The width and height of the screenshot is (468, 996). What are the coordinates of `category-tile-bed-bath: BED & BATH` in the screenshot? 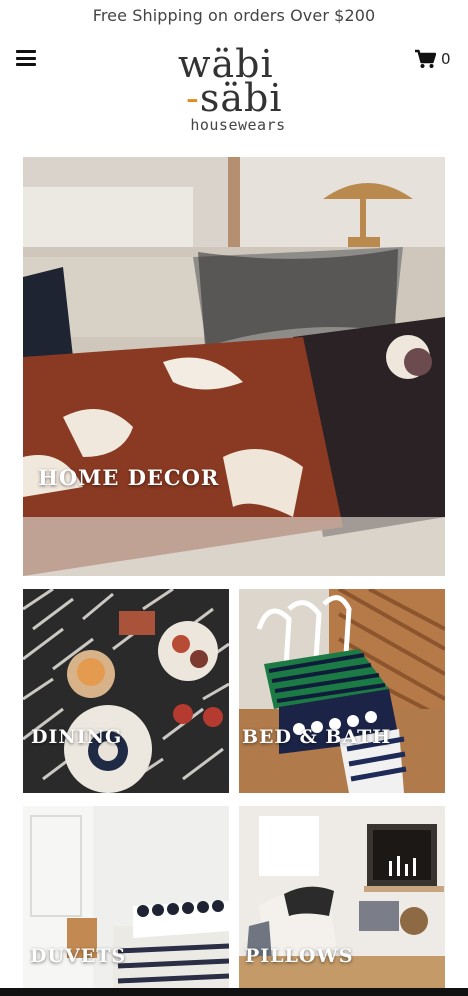 It's located at (342, 691).